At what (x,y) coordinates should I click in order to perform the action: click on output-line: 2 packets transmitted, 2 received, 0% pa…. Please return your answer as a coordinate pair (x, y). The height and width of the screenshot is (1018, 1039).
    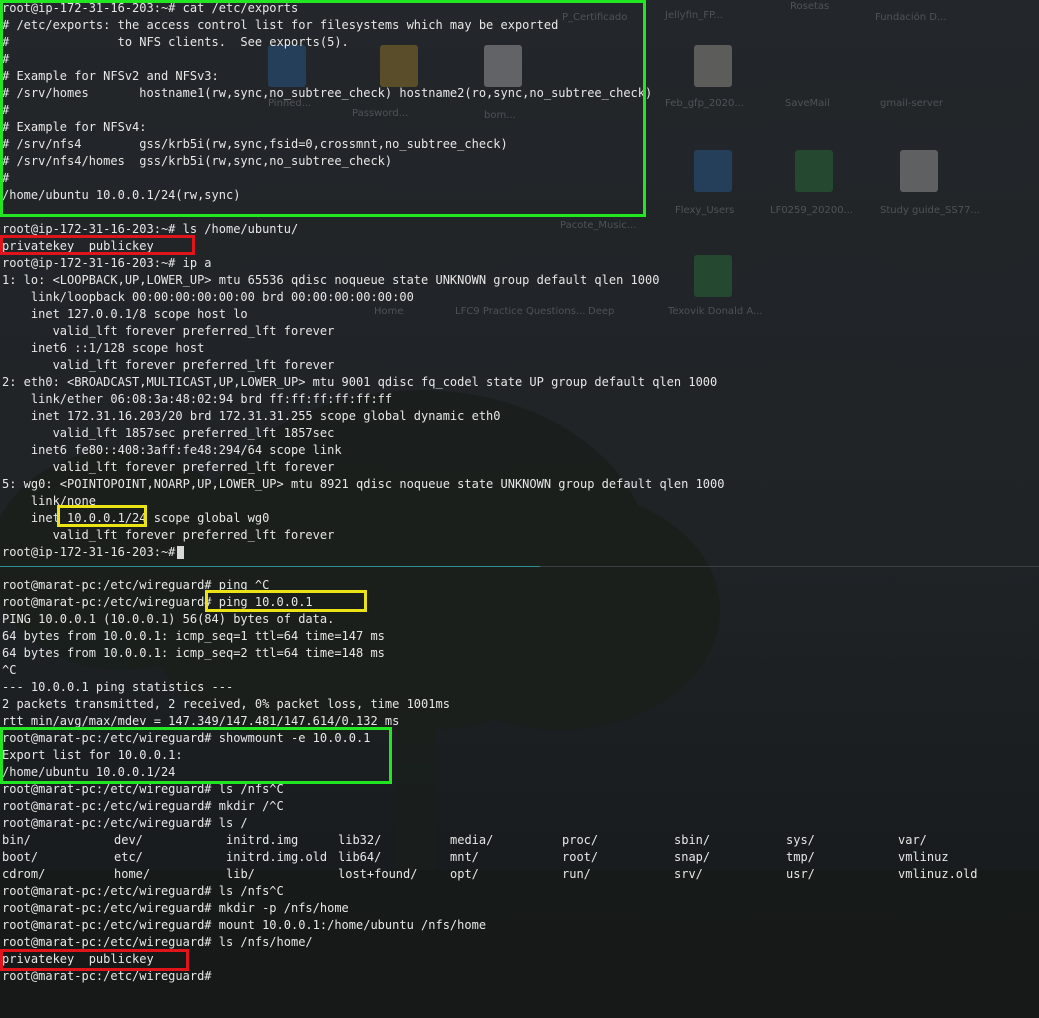
    Looking at the image, I should click on (226, 704).